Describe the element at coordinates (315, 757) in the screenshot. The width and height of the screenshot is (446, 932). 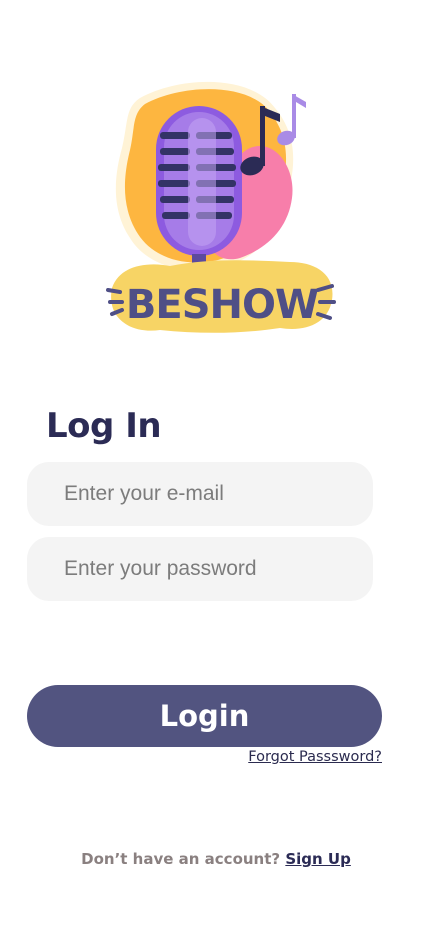
I see `forgot-password-link: Forgot Passsword?` at that location.